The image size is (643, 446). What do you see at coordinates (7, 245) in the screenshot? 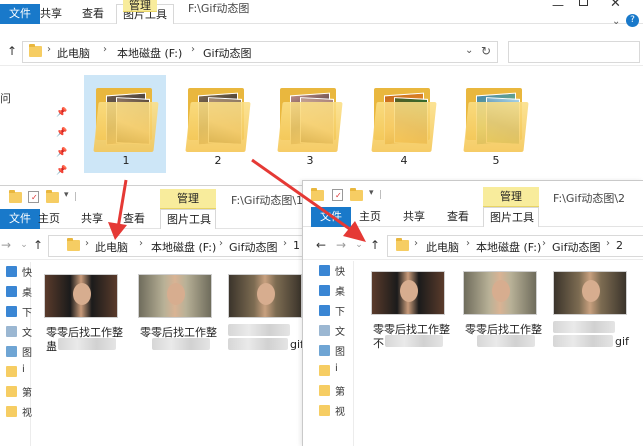
I see `back-arrow-icon: →` at bounding box center [7, 245].